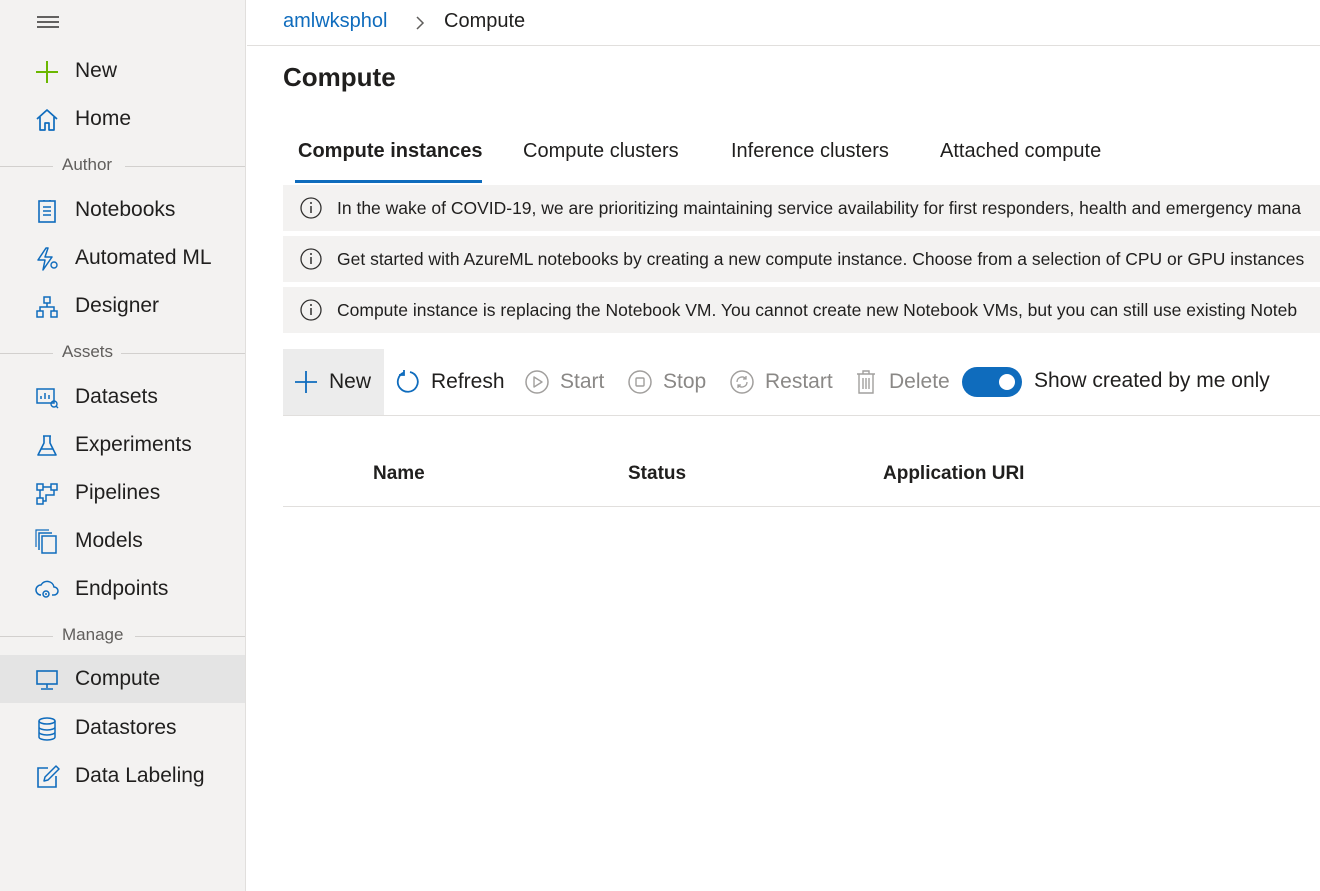 The height and width of the screenshot is (891, 1320). Describe the element at coordinates (49, 22) in the screenshot. I see `hamburger-menu-icon` at that location.